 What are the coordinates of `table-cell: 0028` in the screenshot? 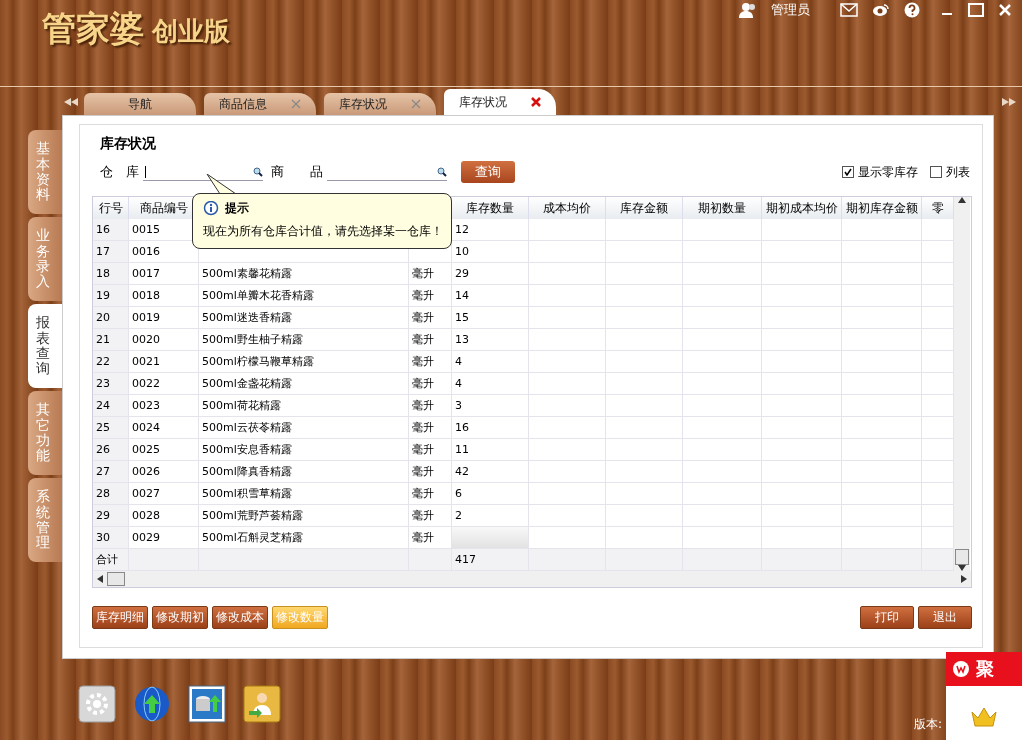 It's located at (164, 516).